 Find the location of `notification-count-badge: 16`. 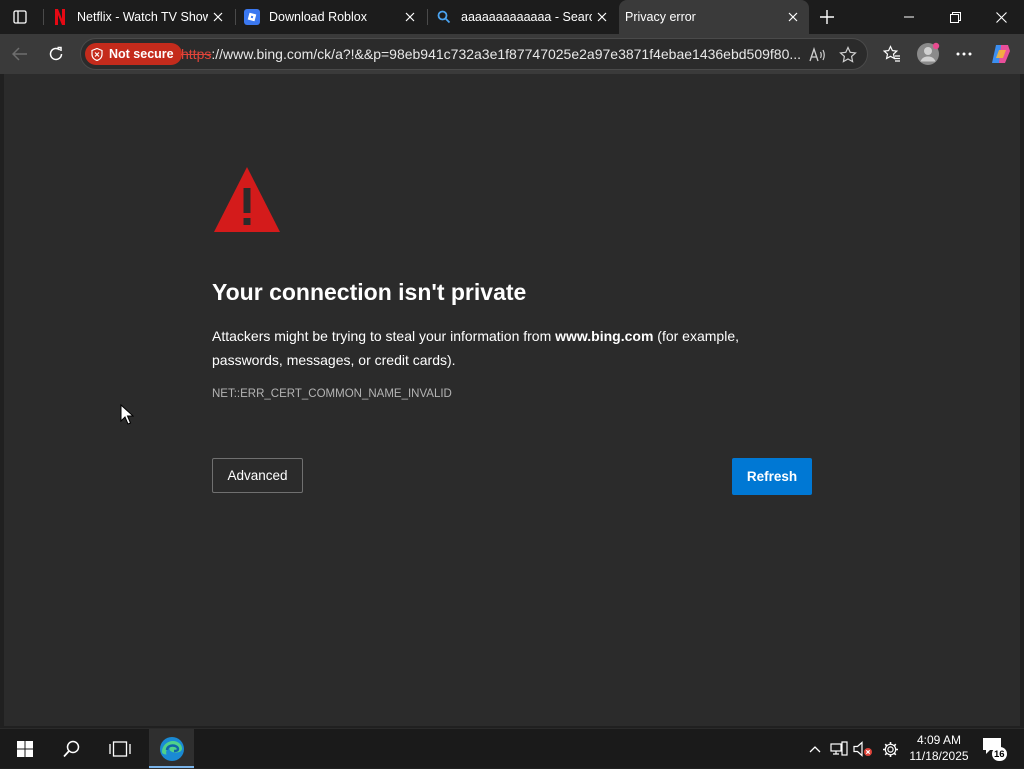

notification-count-badge: 16 is located at coordinates (999, 754).